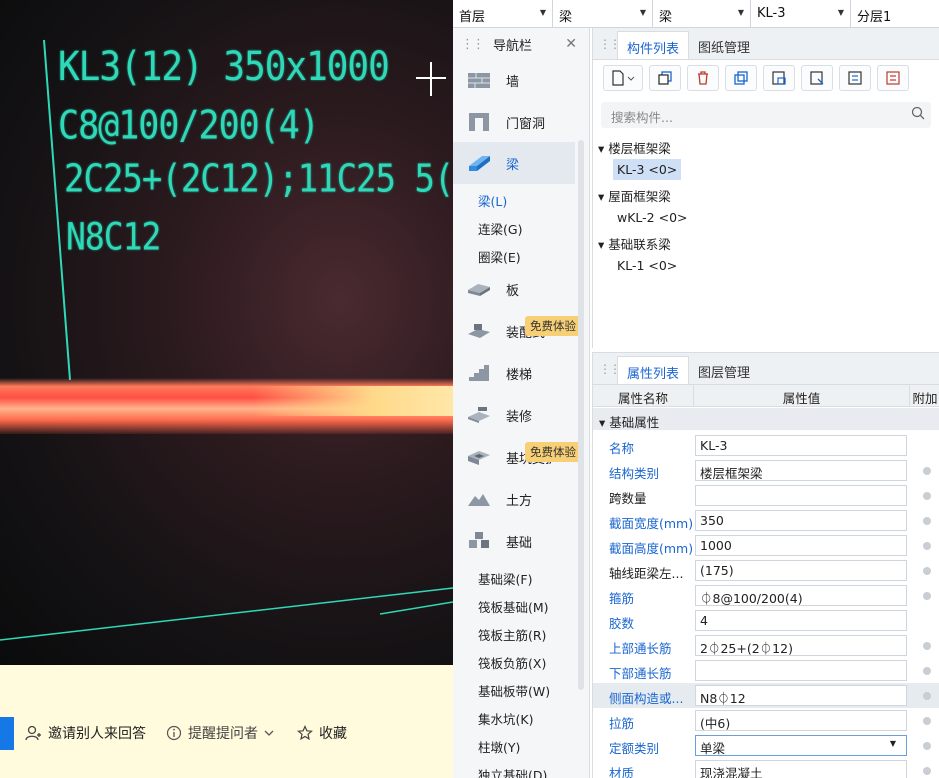 Image resolution: width=939 pixels, height=778 pixels. Describe the element at coordinates (499, 256) in the screenshot. I see `nav-sub-ring-beam: 圈梁(E)` at that location.